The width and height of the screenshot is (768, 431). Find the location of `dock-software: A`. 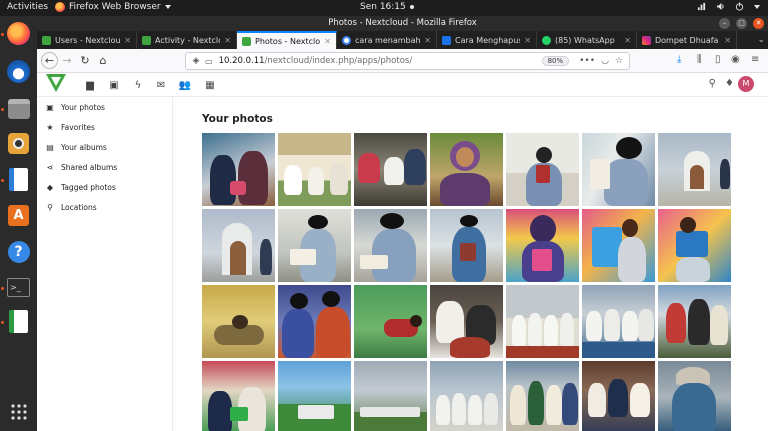

dock-software: A is located at coordinates (18, 215).